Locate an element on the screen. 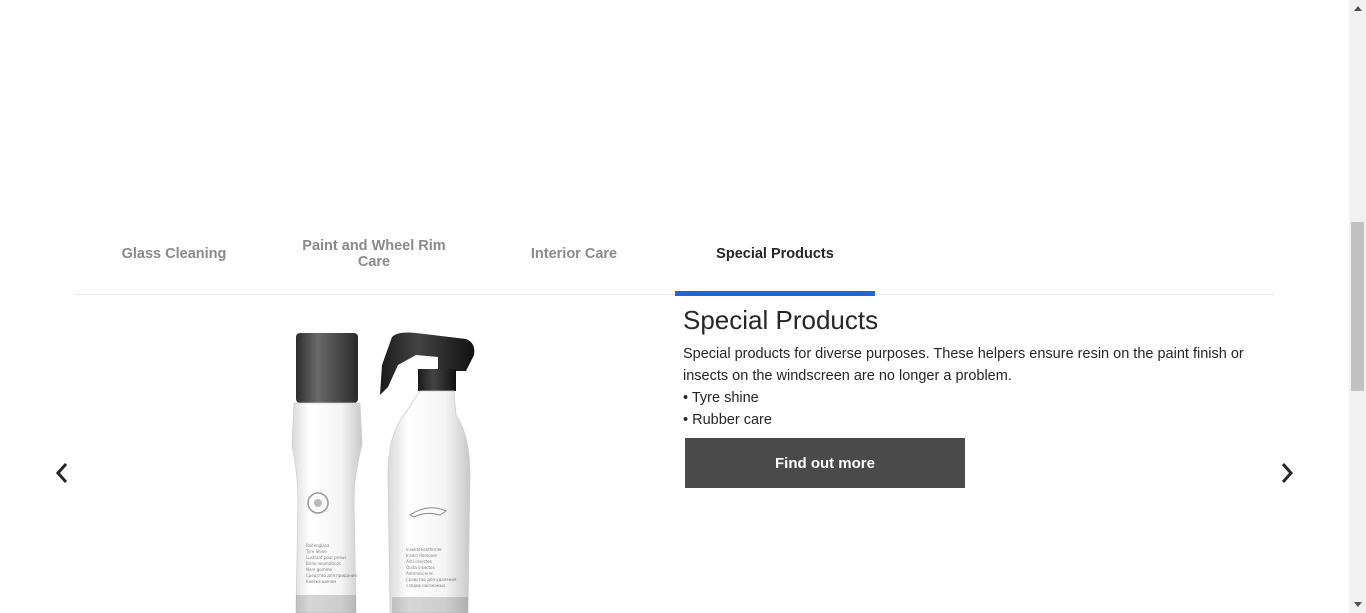  scroll-down-button is located at coordinates (1357, 604).